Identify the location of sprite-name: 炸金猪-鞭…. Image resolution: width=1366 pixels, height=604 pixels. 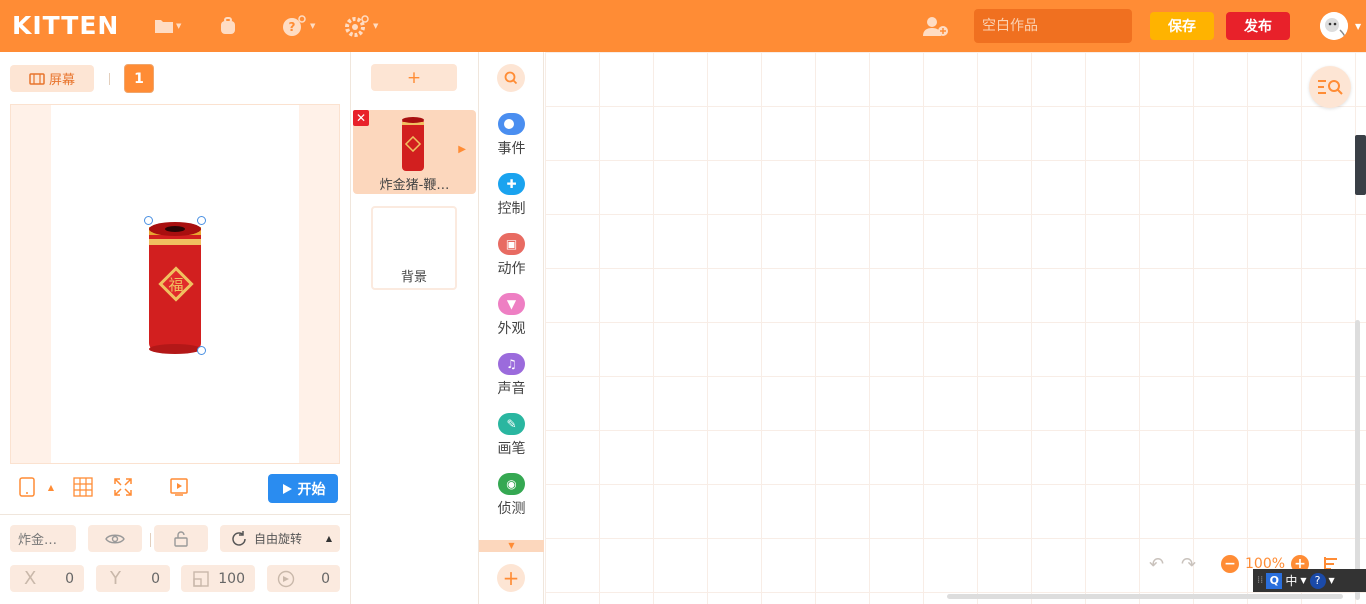
(414, 185).